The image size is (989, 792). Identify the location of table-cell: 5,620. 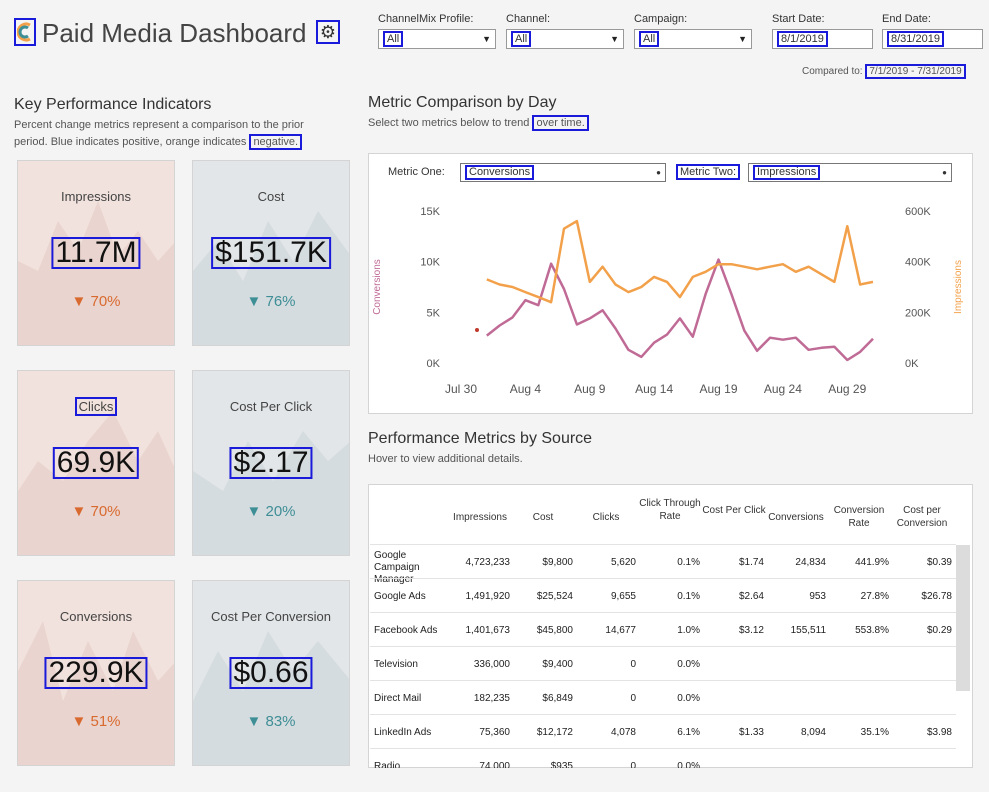
(623, 562).